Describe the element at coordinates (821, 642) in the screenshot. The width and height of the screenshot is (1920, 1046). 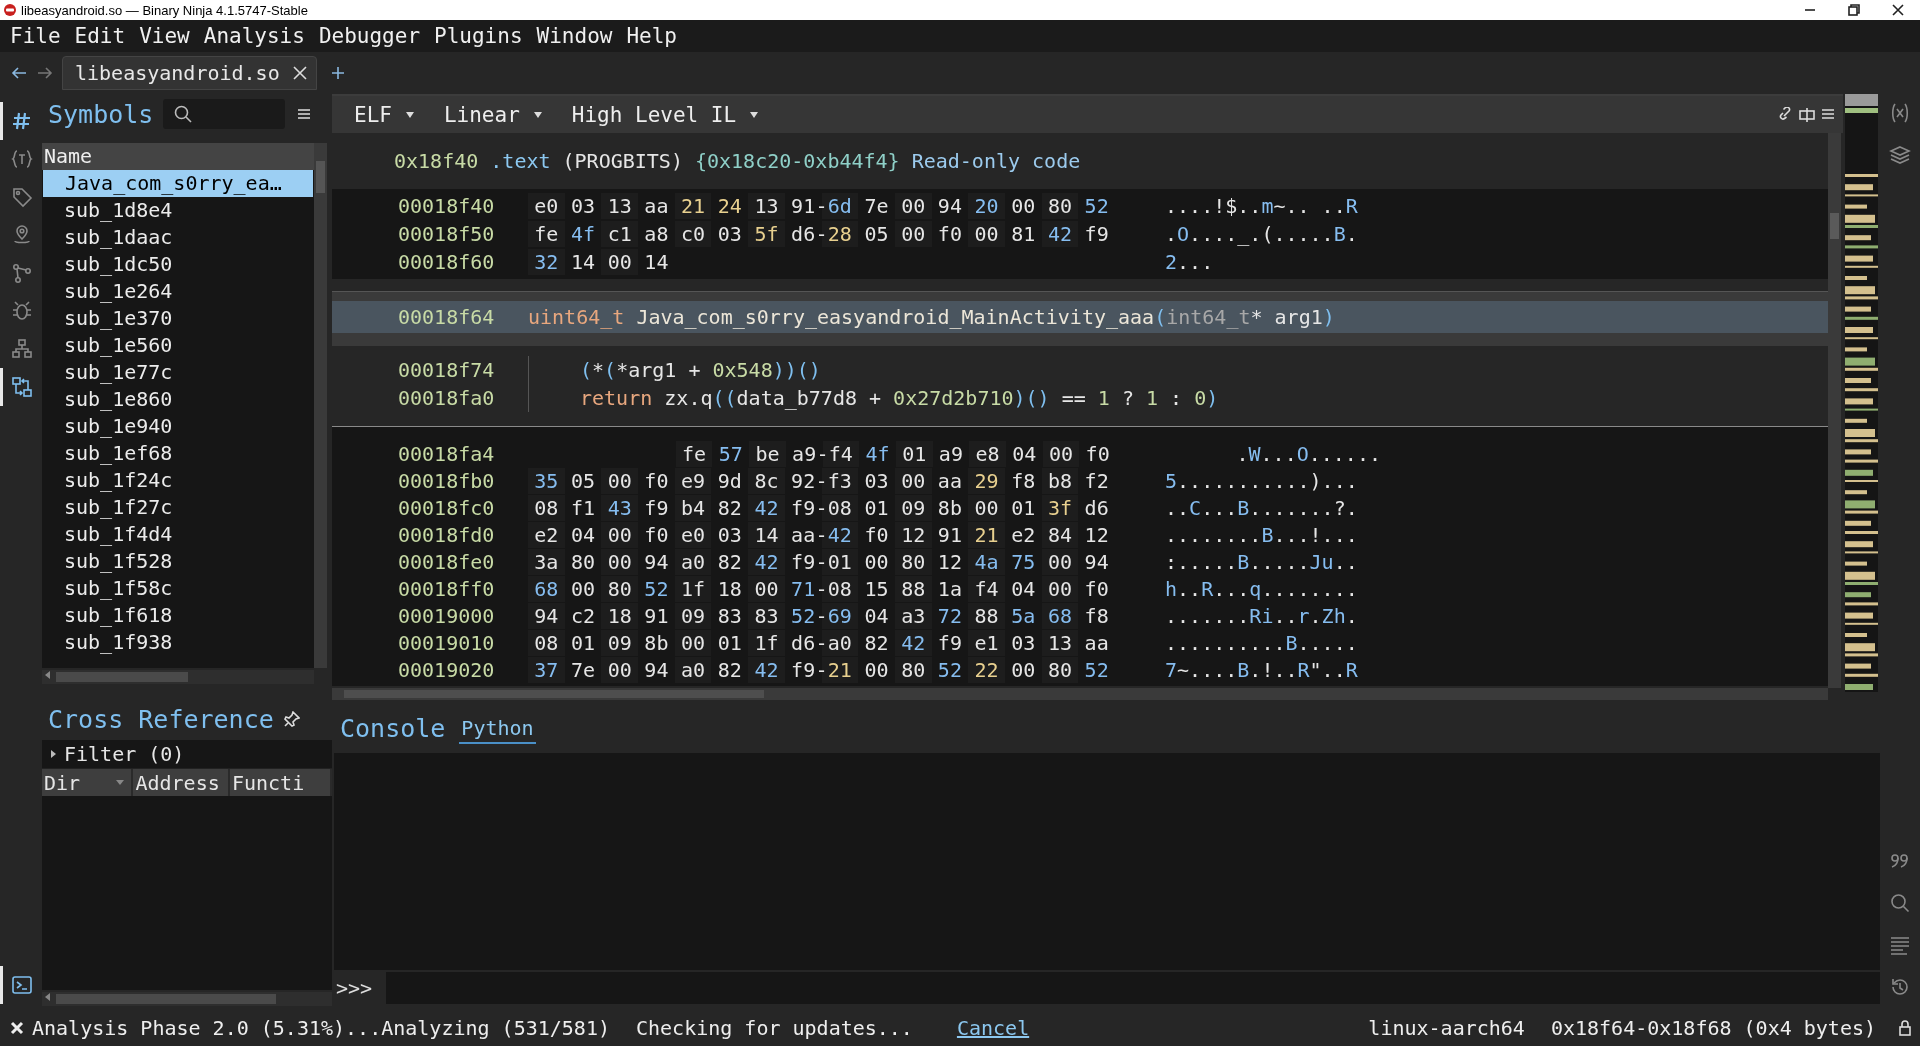
I see `hex-bytes: 08 01 09 8b 00 01 1f d6-a0 82 42 f9 e1 03 13 aa` at that location.